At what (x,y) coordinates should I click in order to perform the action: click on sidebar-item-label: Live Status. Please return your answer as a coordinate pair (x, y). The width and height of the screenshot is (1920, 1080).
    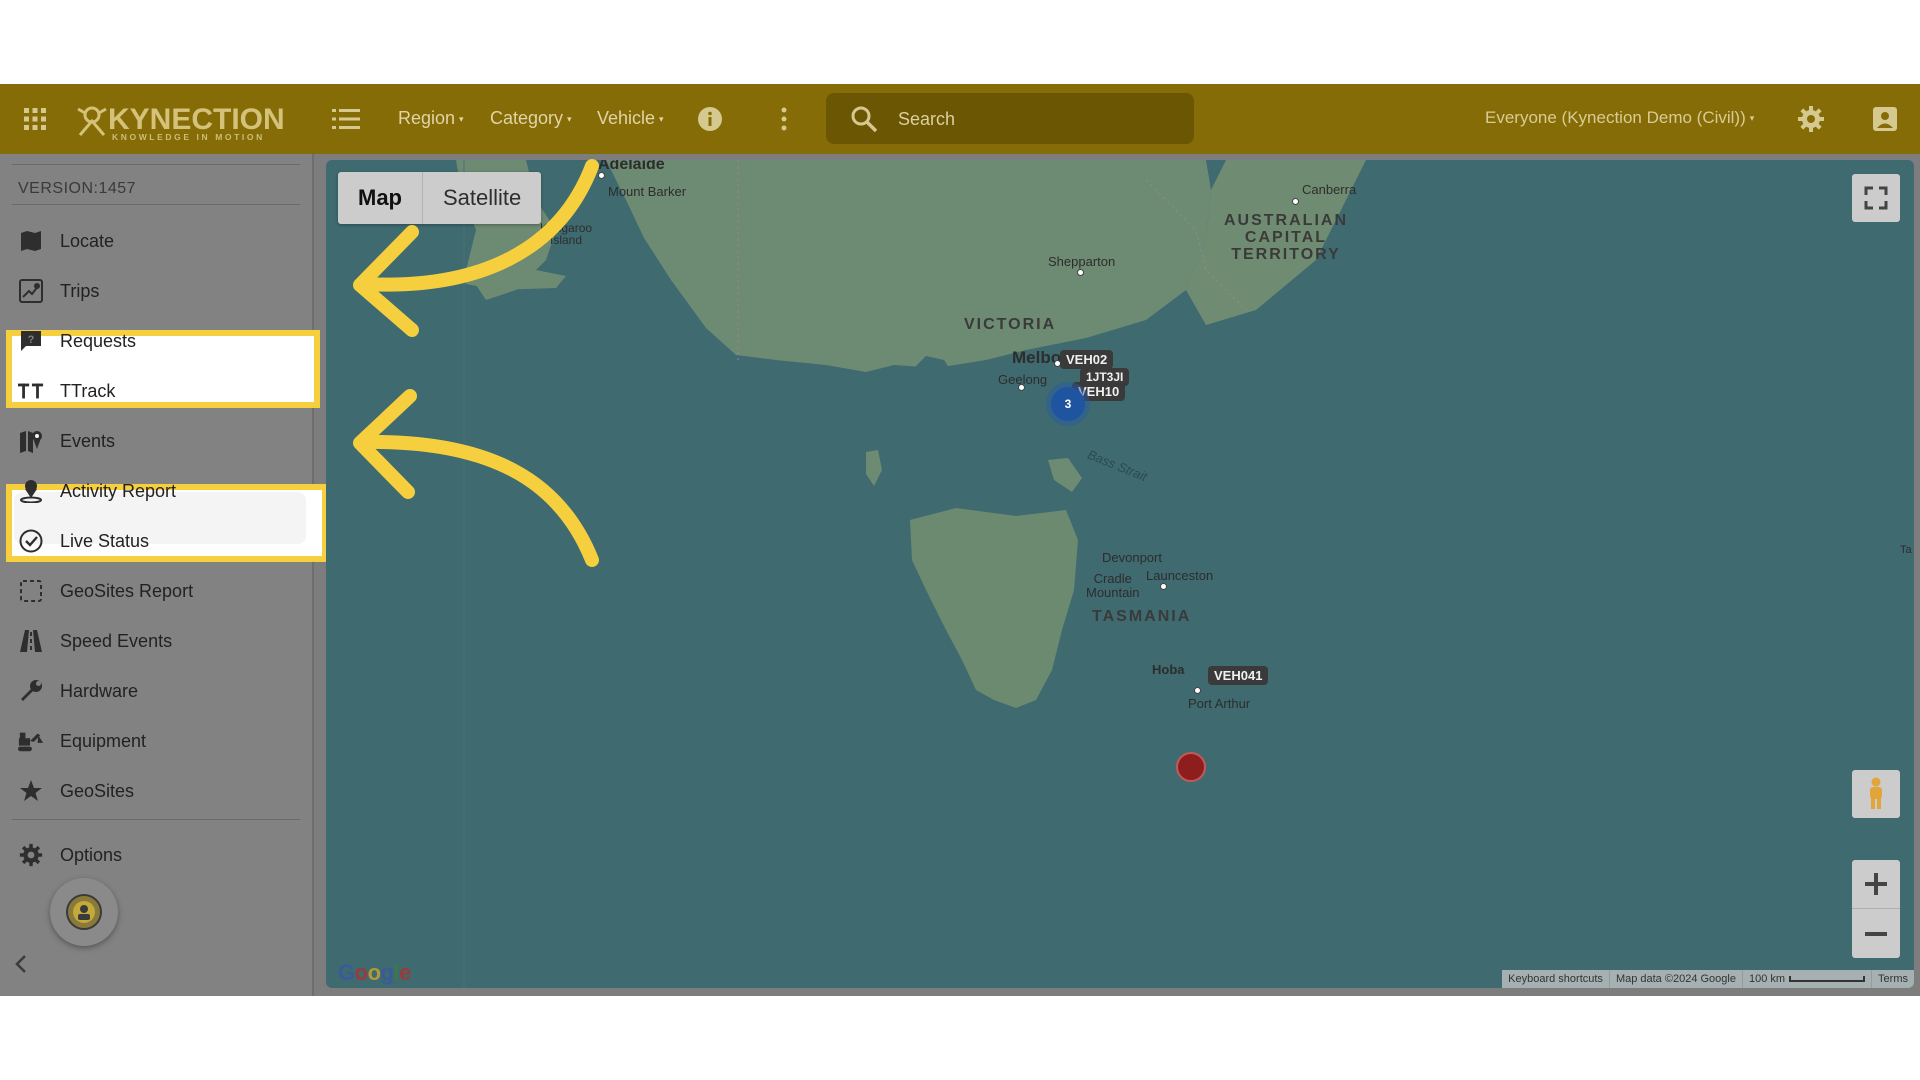
    Looking at the image, I should click on (105, 540).